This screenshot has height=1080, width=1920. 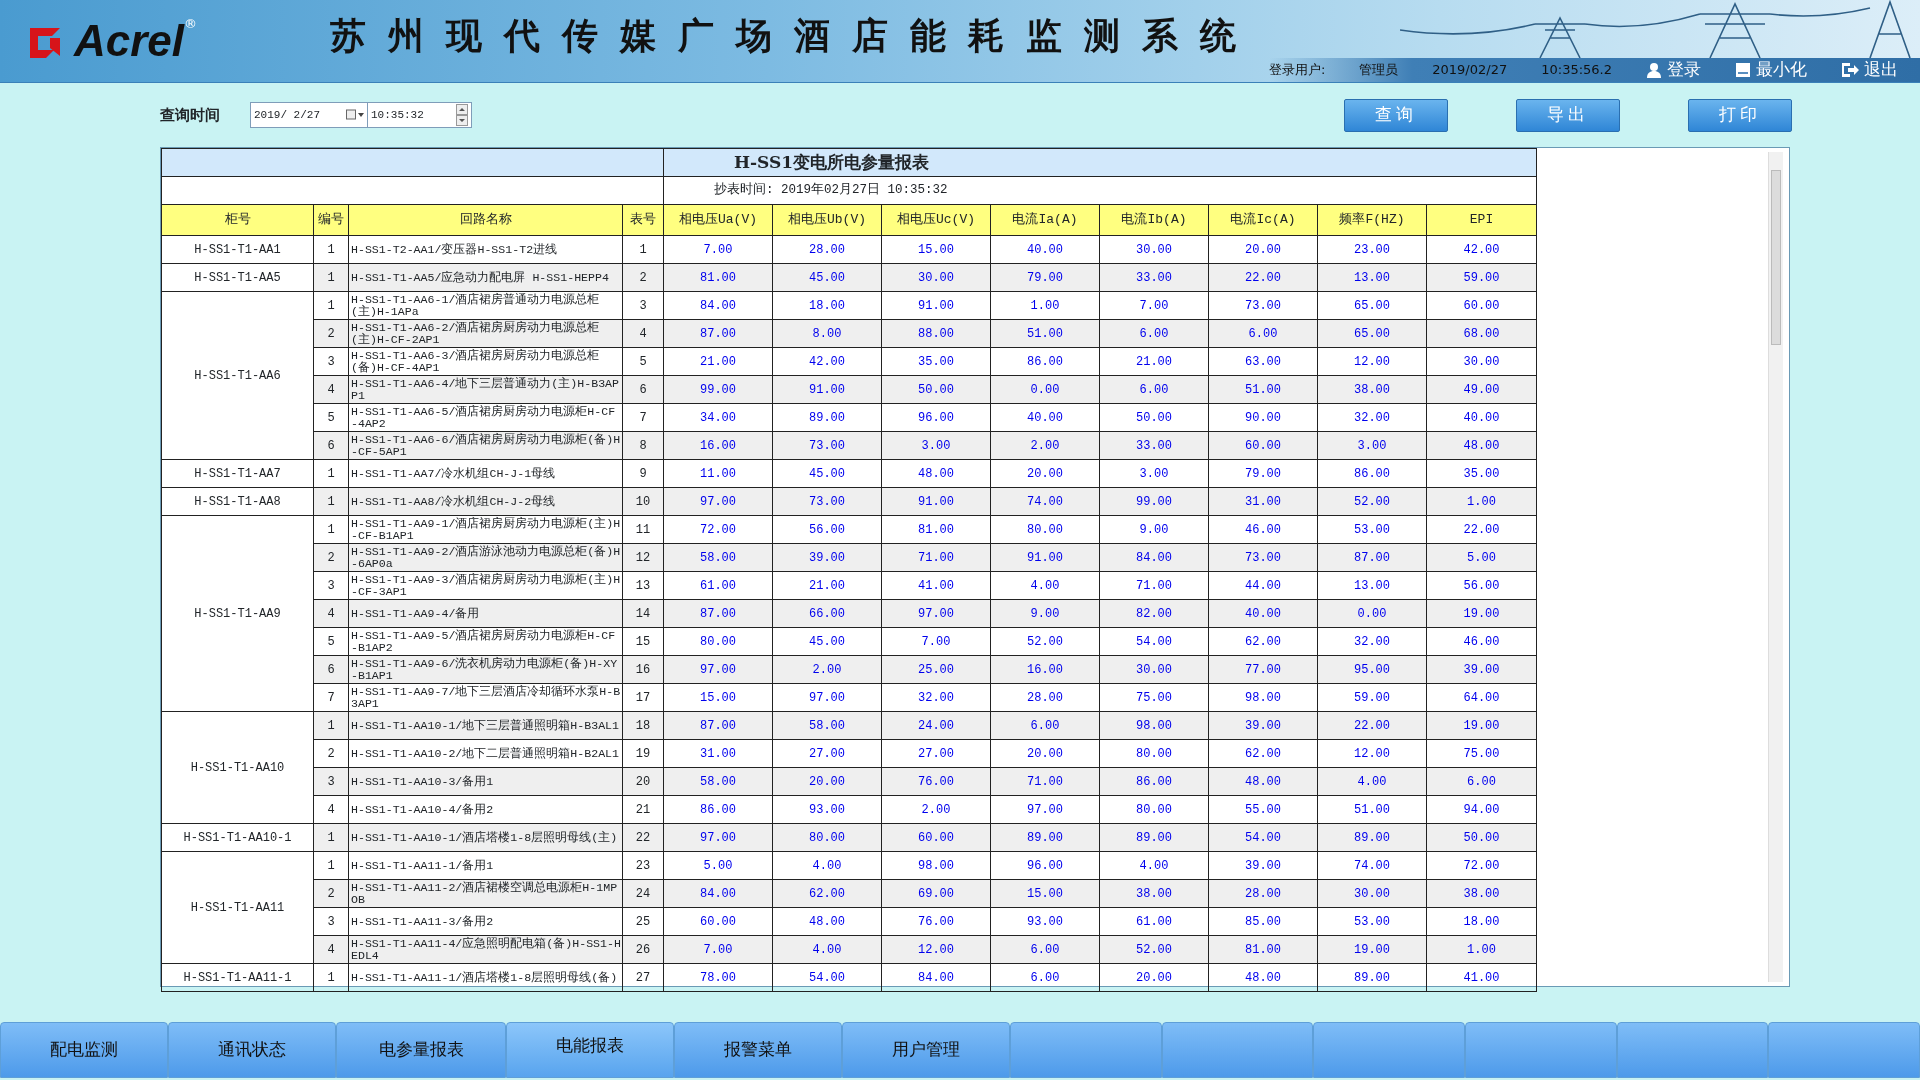 What do you see at coordinates (718, 613) in the screenshot?
I see `value-cell: 87.00` at bounding box center [718, 613].